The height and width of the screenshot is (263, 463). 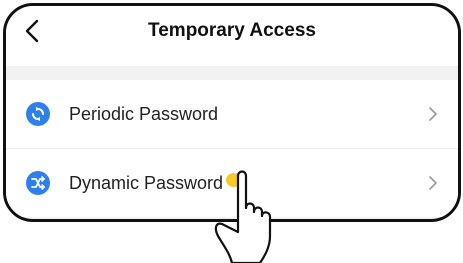 What do you see at coordinates (38, 114) in the screenshot?
I see `refresh-icon` at bounding box center [38, 114].